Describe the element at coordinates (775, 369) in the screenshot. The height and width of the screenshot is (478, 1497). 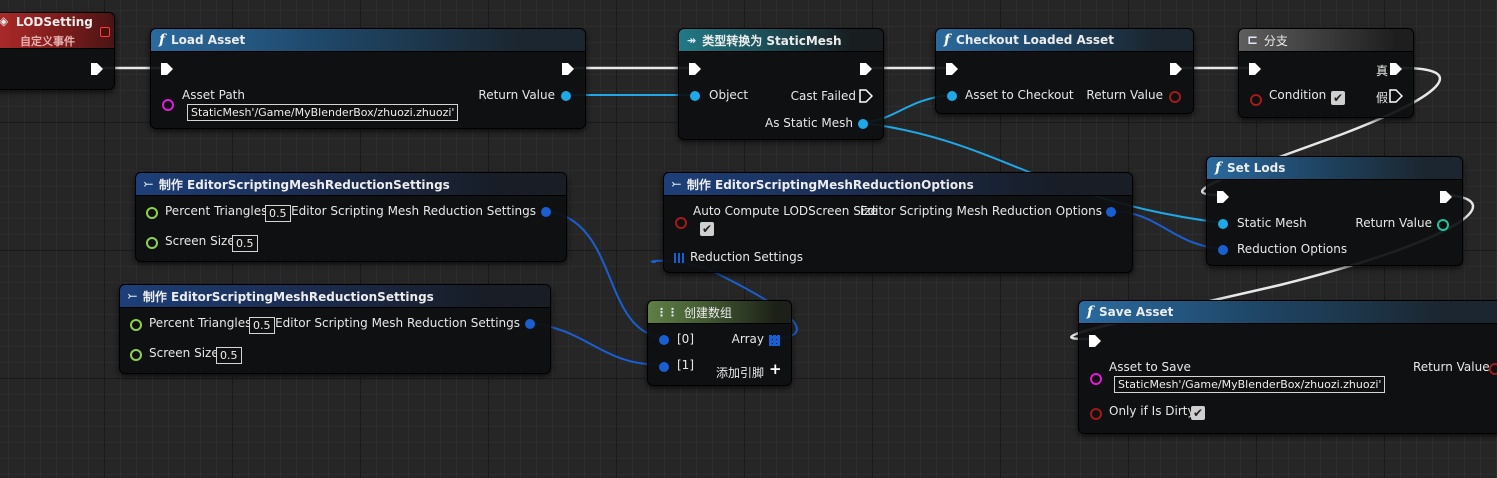
I see `add-pin-icon: +` at that location.